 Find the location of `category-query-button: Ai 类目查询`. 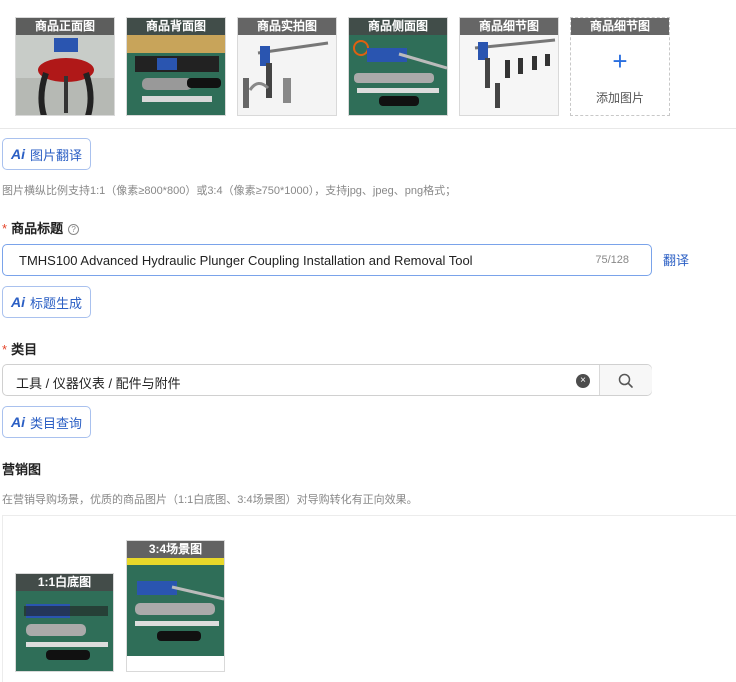

category-query-button: Ai 类目查询 is located at coordinates (47, 422).